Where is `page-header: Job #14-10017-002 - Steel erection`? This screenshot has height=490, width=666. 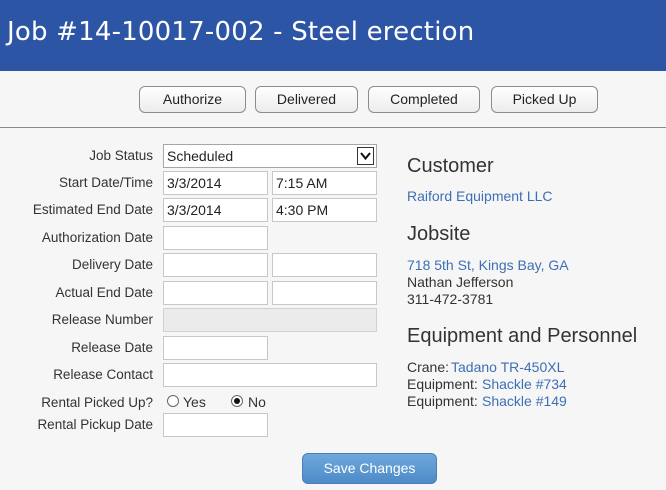
page-header: Job #14-10017-002 - Steel erection is located at coordinates (333, 35).